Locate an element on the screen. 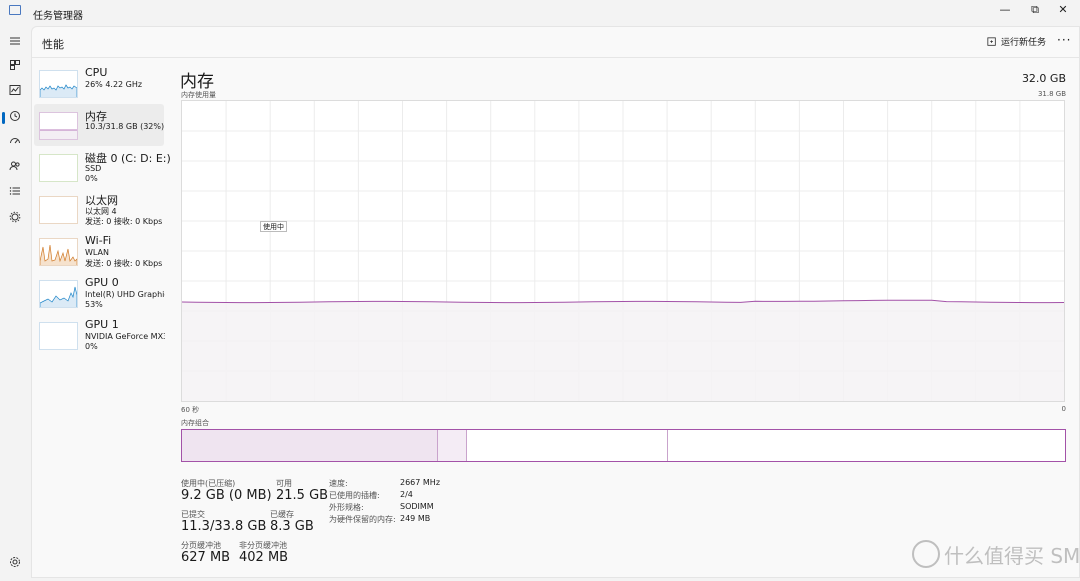  device-detail-2: 53% is located at coordinates (94, 304).